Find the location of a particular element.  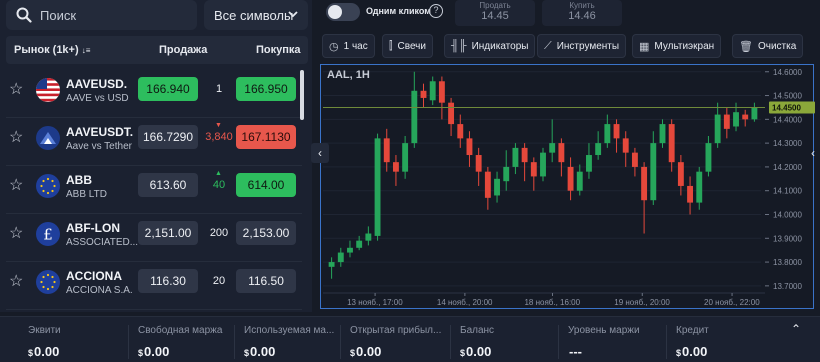

buy-price-button: 116.50 is located at coordinates (266, 281).